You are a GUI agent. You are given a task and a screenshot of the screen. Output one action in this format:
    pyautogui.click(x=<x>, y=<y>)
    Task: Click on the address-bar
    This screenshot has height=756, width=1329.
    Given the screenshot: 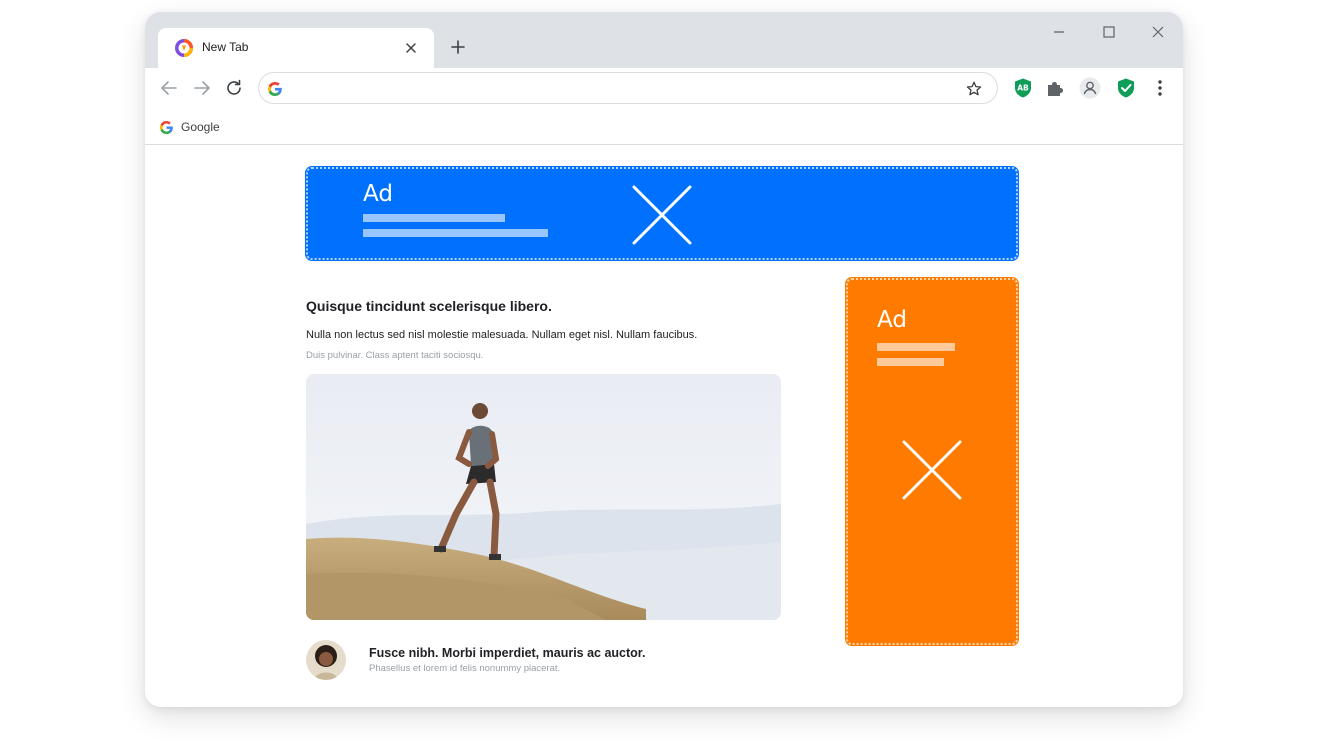 What is the action you would take?
    pyautogui.click(x=628, y=88)
    